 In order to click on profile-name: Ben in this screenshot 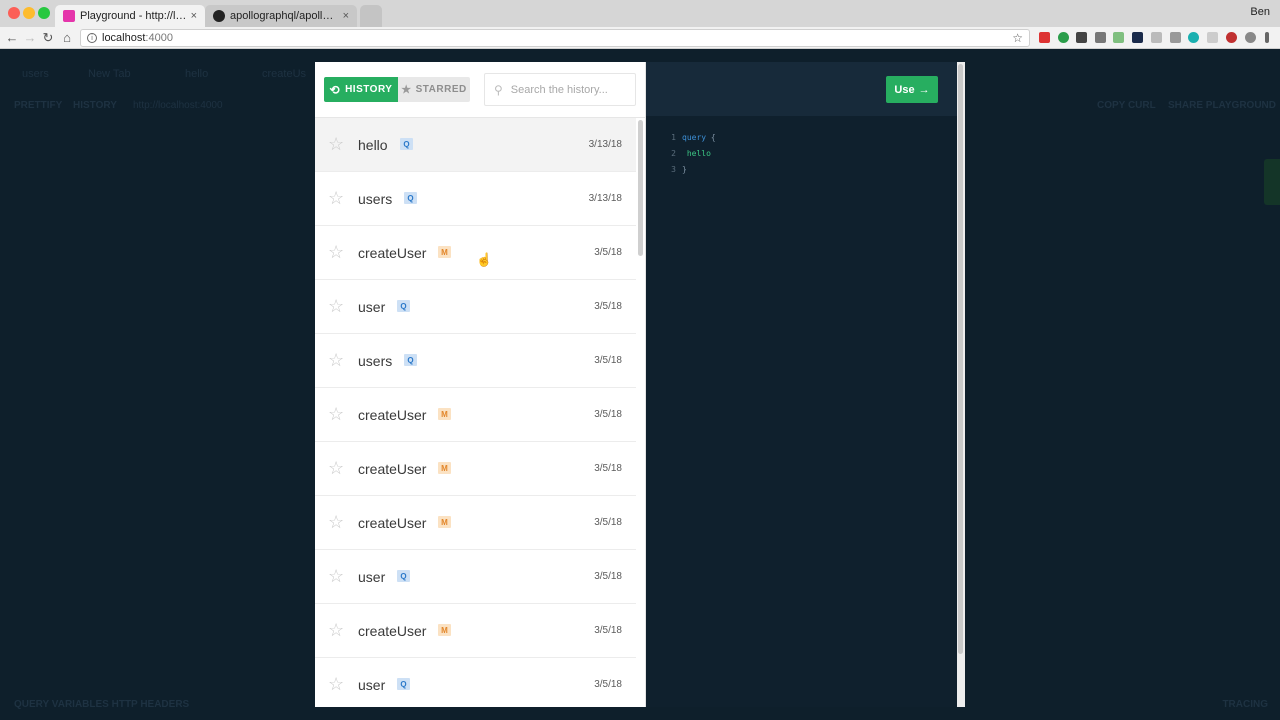, I will do `click(1260, 12)`.